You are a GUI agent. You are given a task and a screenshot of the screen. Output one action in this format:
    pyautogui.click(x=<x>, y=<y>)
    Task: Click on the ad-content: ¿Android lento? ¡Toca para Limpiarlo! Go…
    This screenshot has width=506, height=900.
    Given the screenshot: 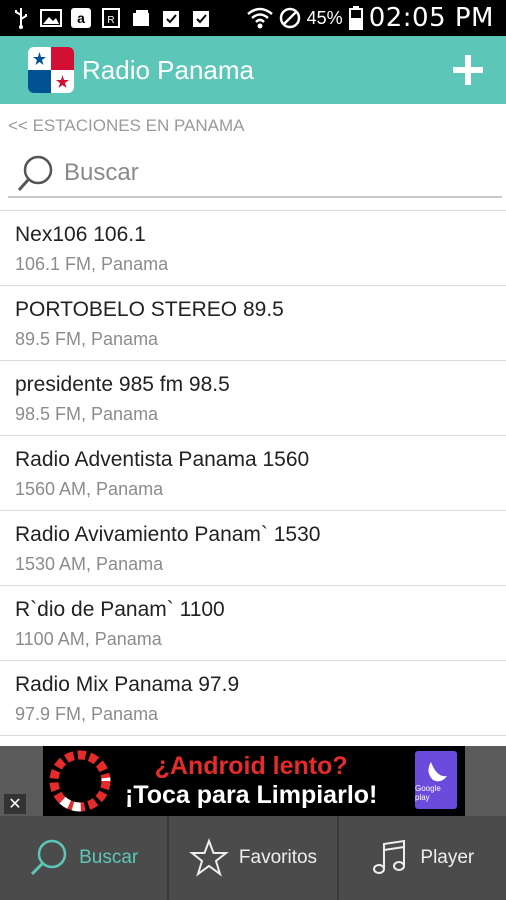 What is the action you would take?
    pyautogui.click(x=254, y=781)
    